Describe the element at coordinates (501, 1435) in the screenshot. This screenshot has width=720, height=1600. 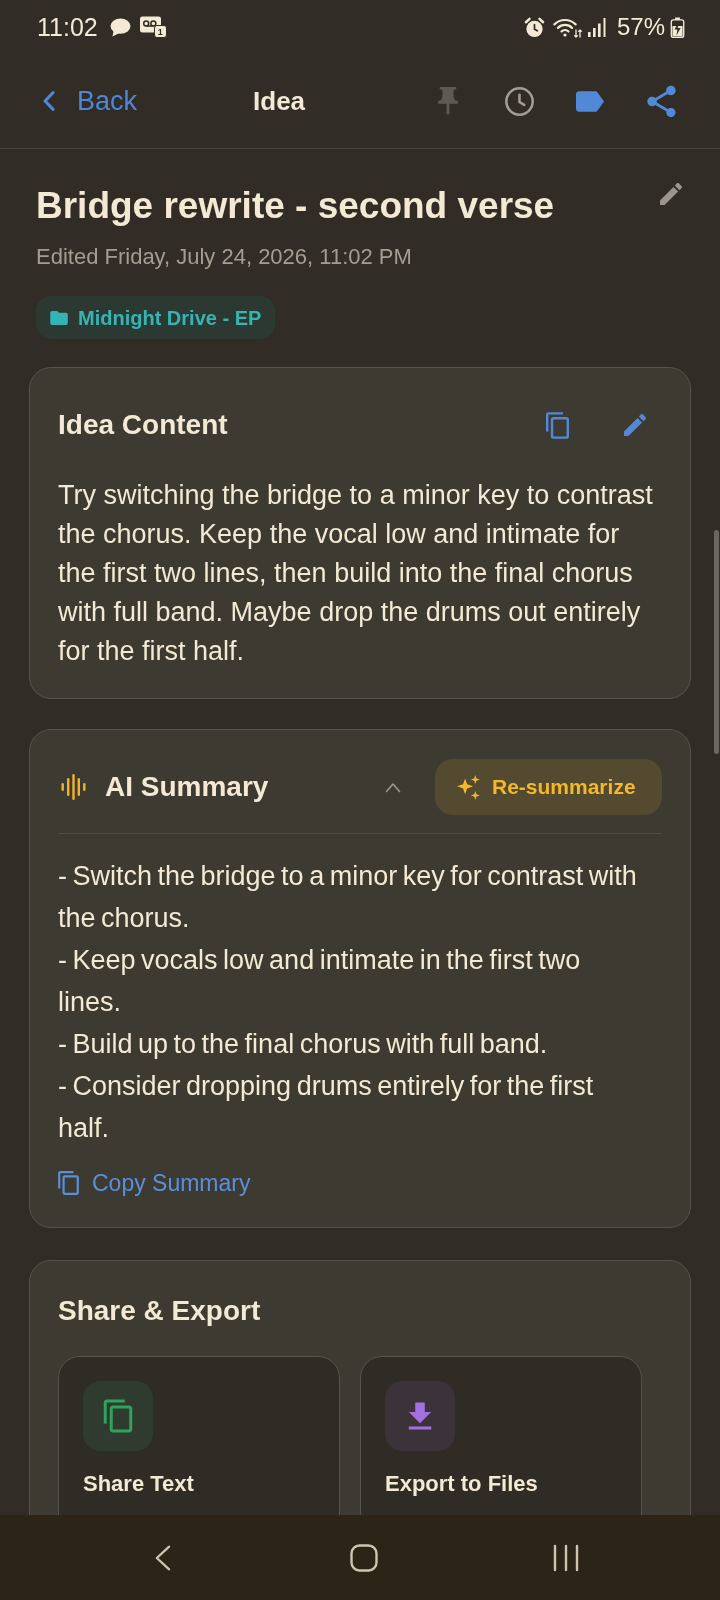
I see `export-files-button: Export to Files` at that location.